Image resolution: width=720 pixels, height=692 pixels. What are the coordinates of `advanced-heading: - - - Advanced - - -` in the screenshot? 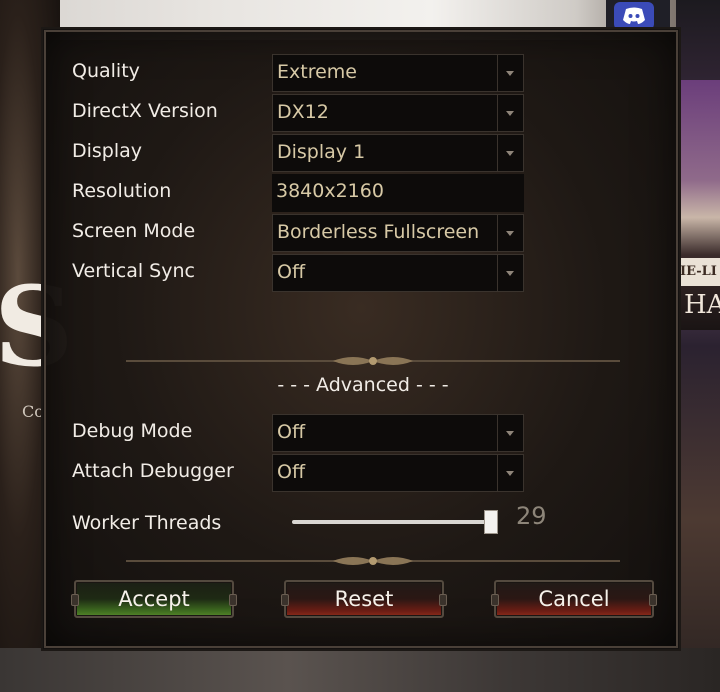 It's located at (363, 385).